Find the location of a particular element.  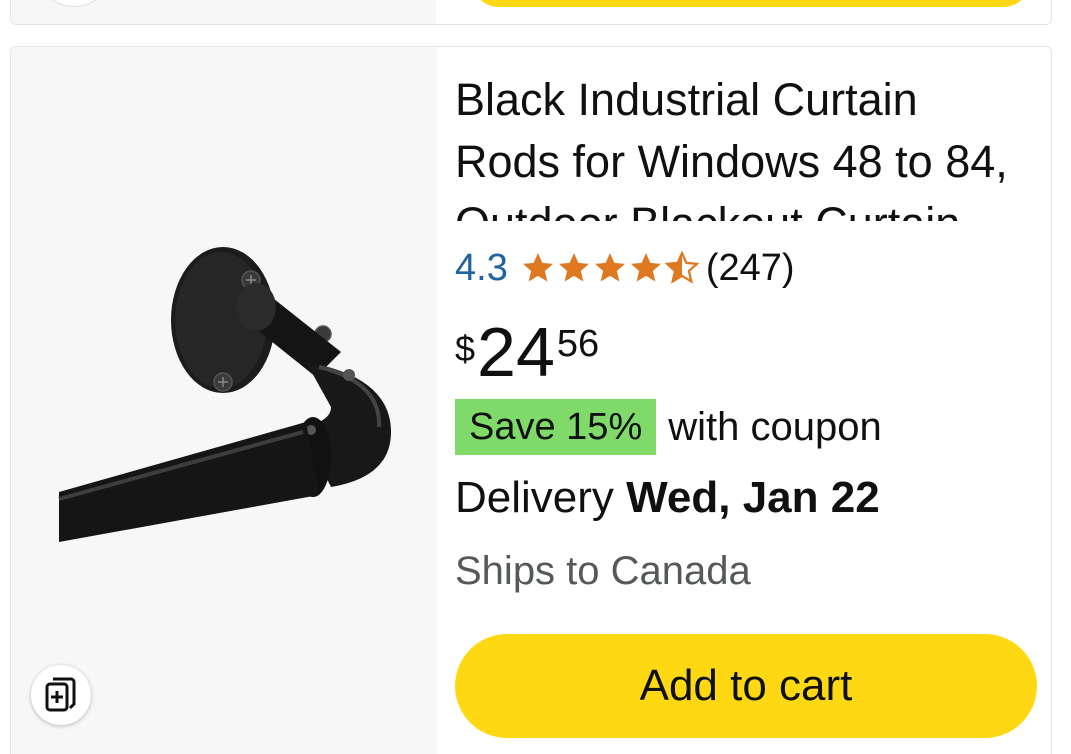

add-to-compare-button is located at coordinates (61, 695).